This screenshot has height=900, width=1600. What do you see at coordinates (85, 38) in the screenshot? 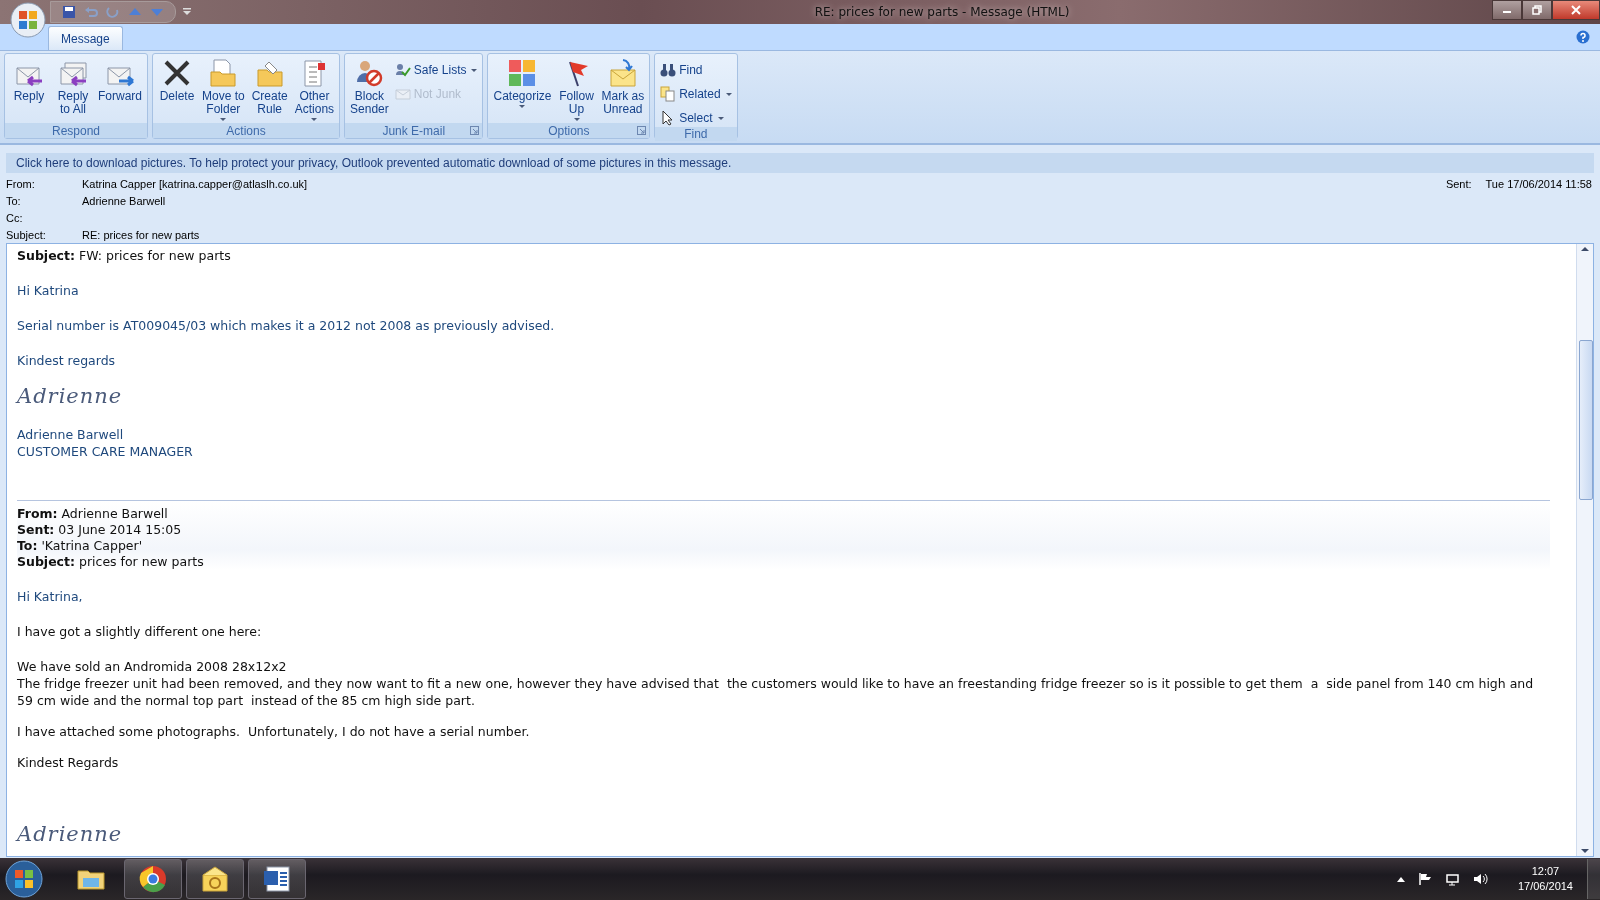
I see `tab: Message` at bounding box center [85, 38].